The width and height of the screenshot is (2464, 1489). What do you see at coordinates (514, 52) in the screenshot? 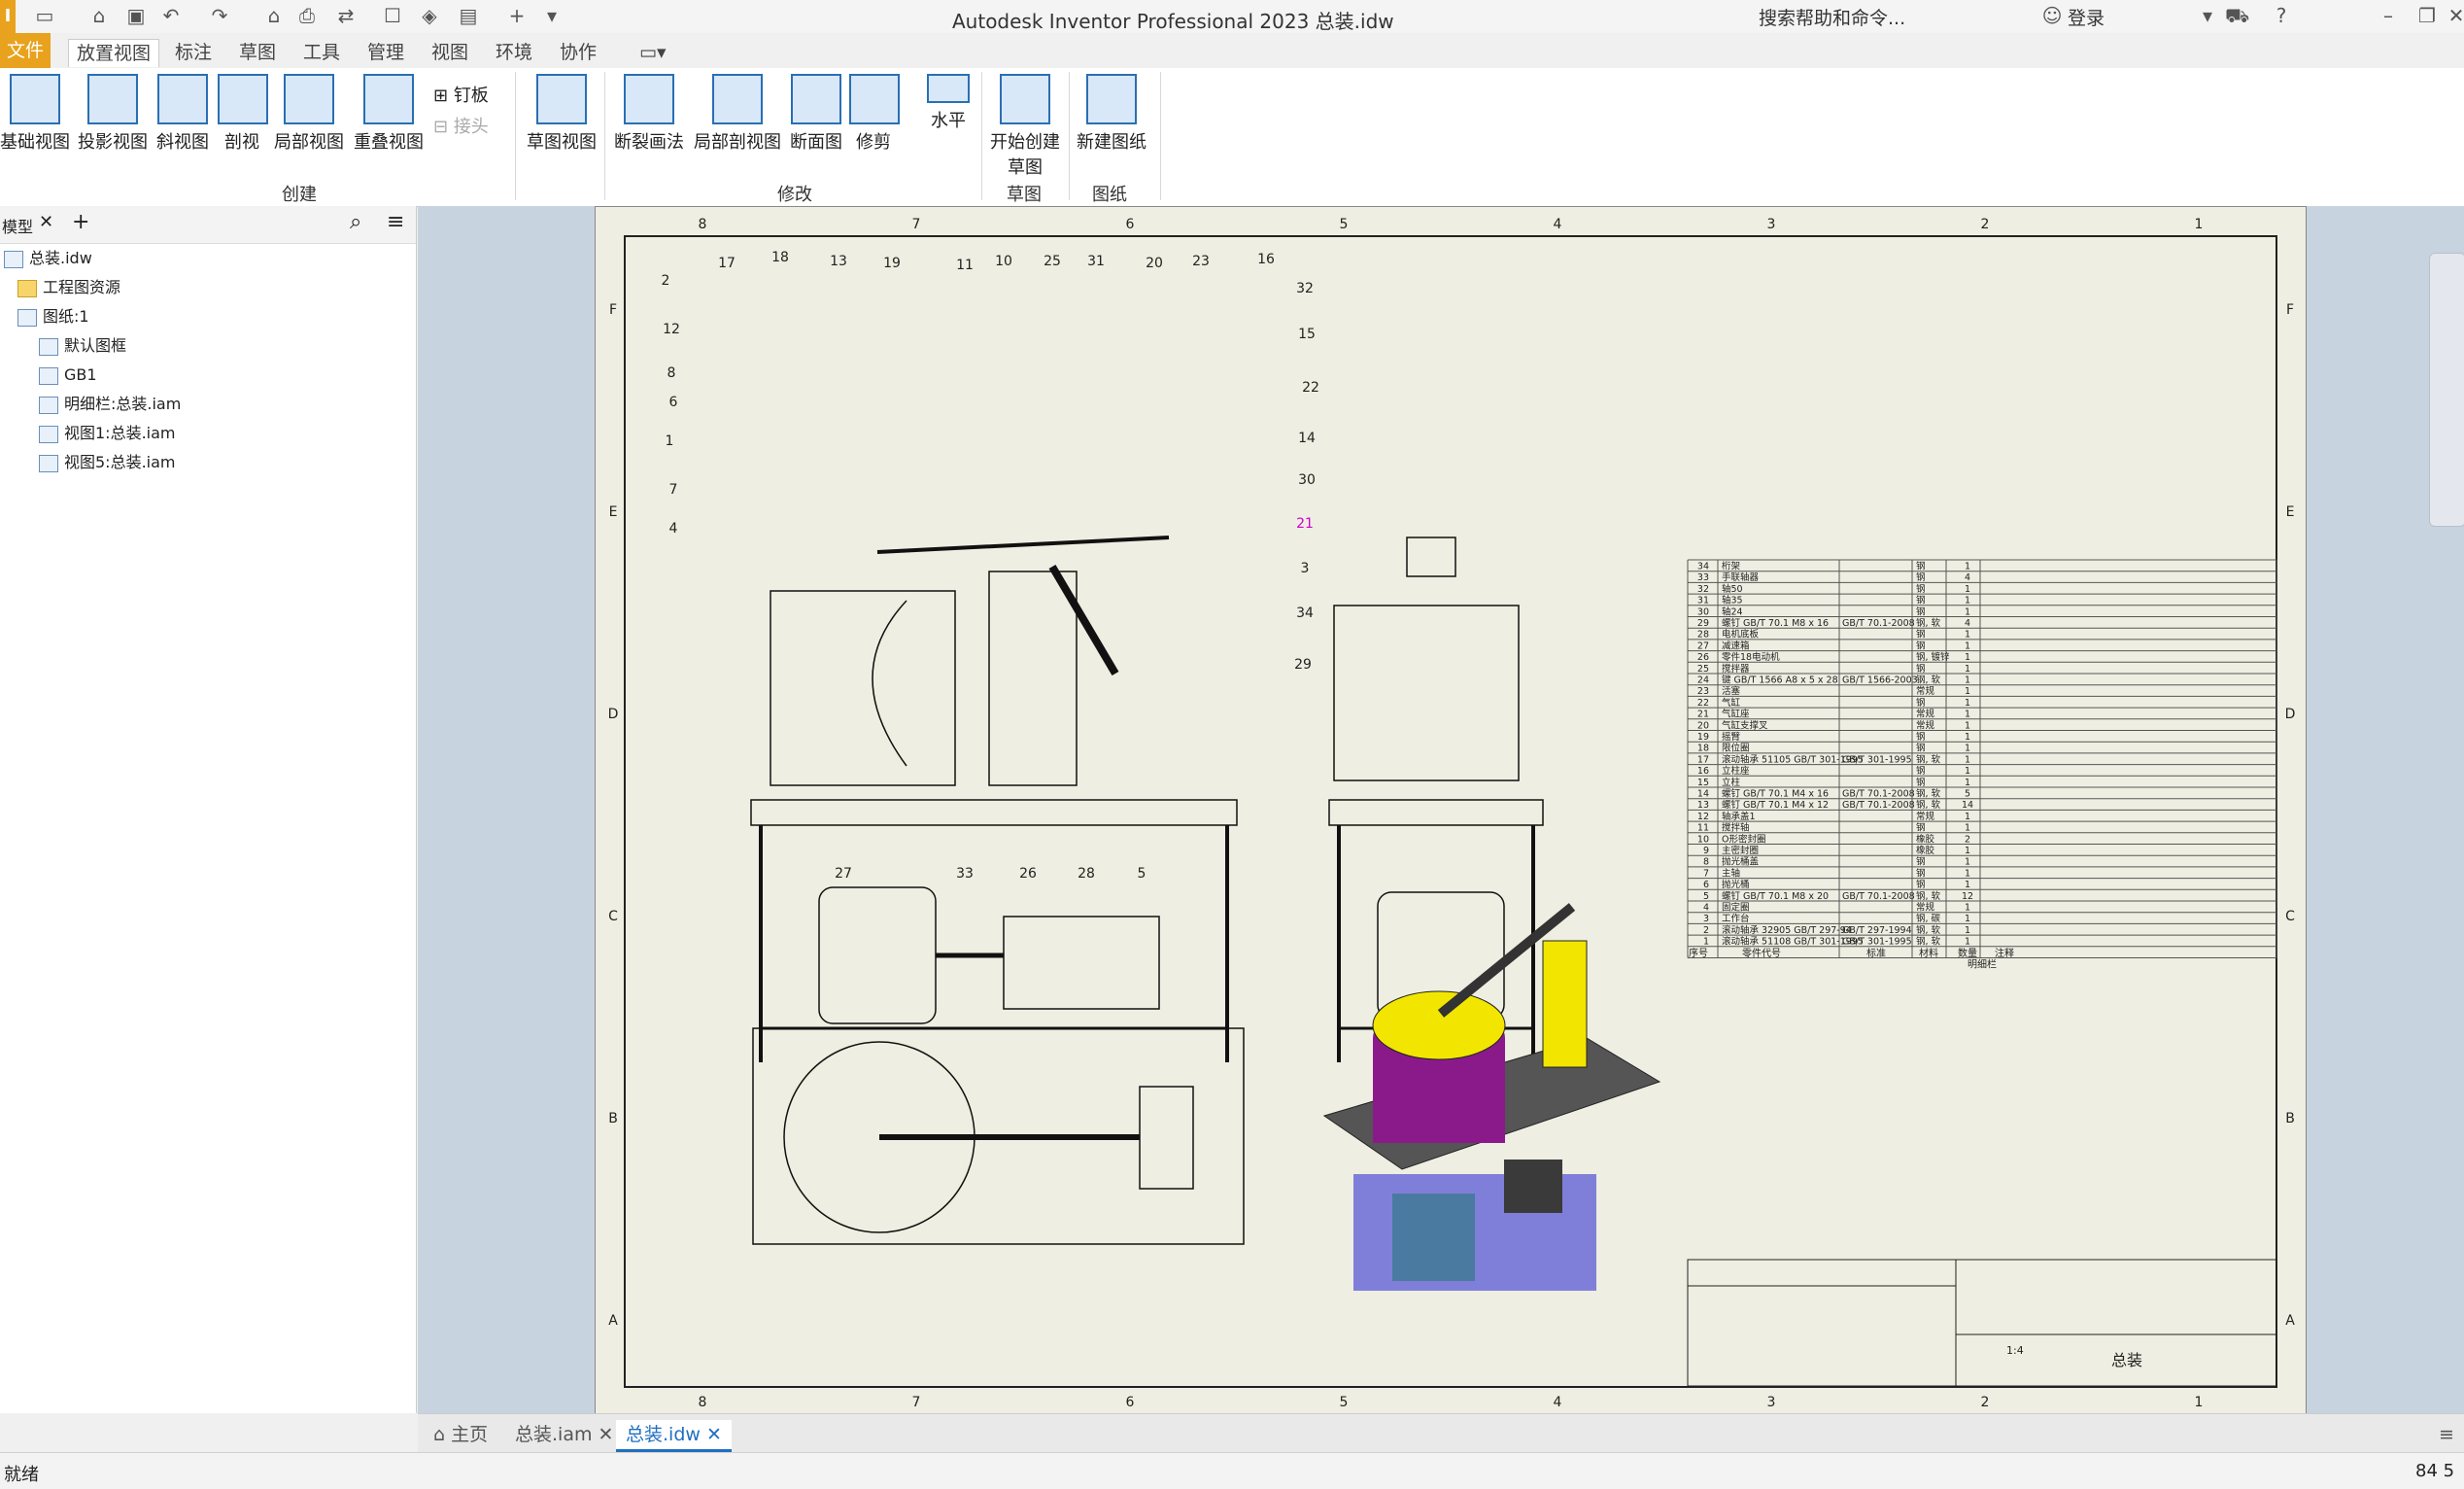
I see `tab-environments: 环境` at bounding box center [514, 52].